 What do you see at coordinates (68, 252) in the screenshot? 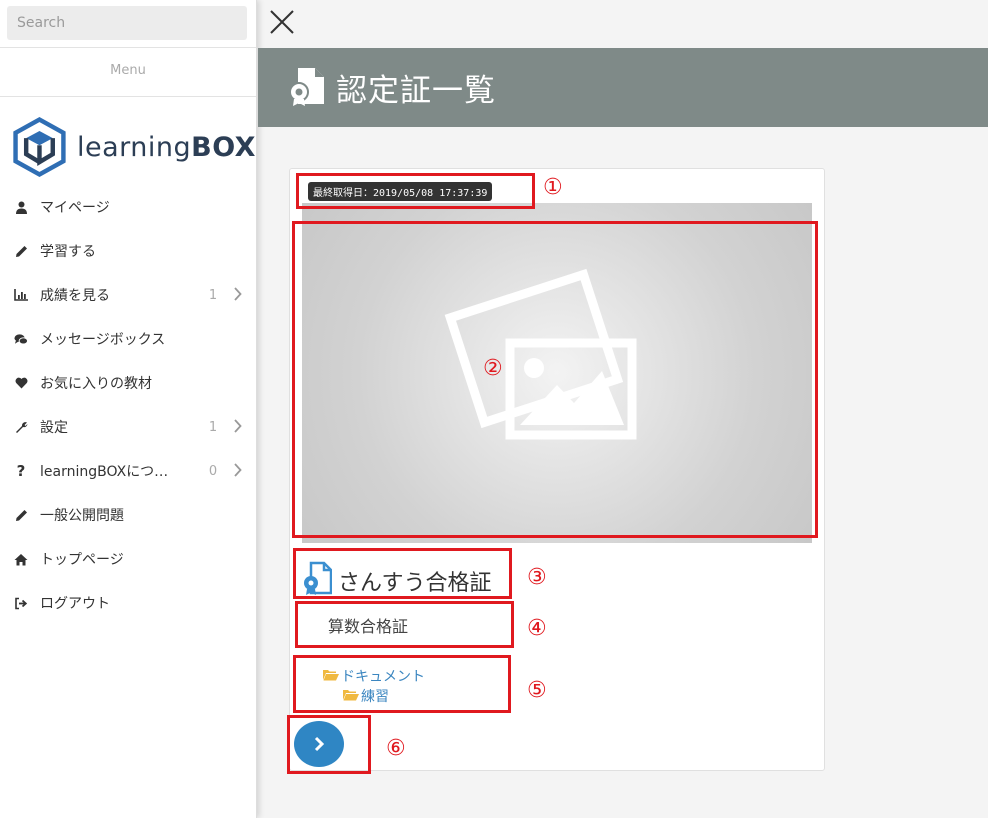
I see `sidebar-item-label: 学習する` at bounding box center [68, 252].